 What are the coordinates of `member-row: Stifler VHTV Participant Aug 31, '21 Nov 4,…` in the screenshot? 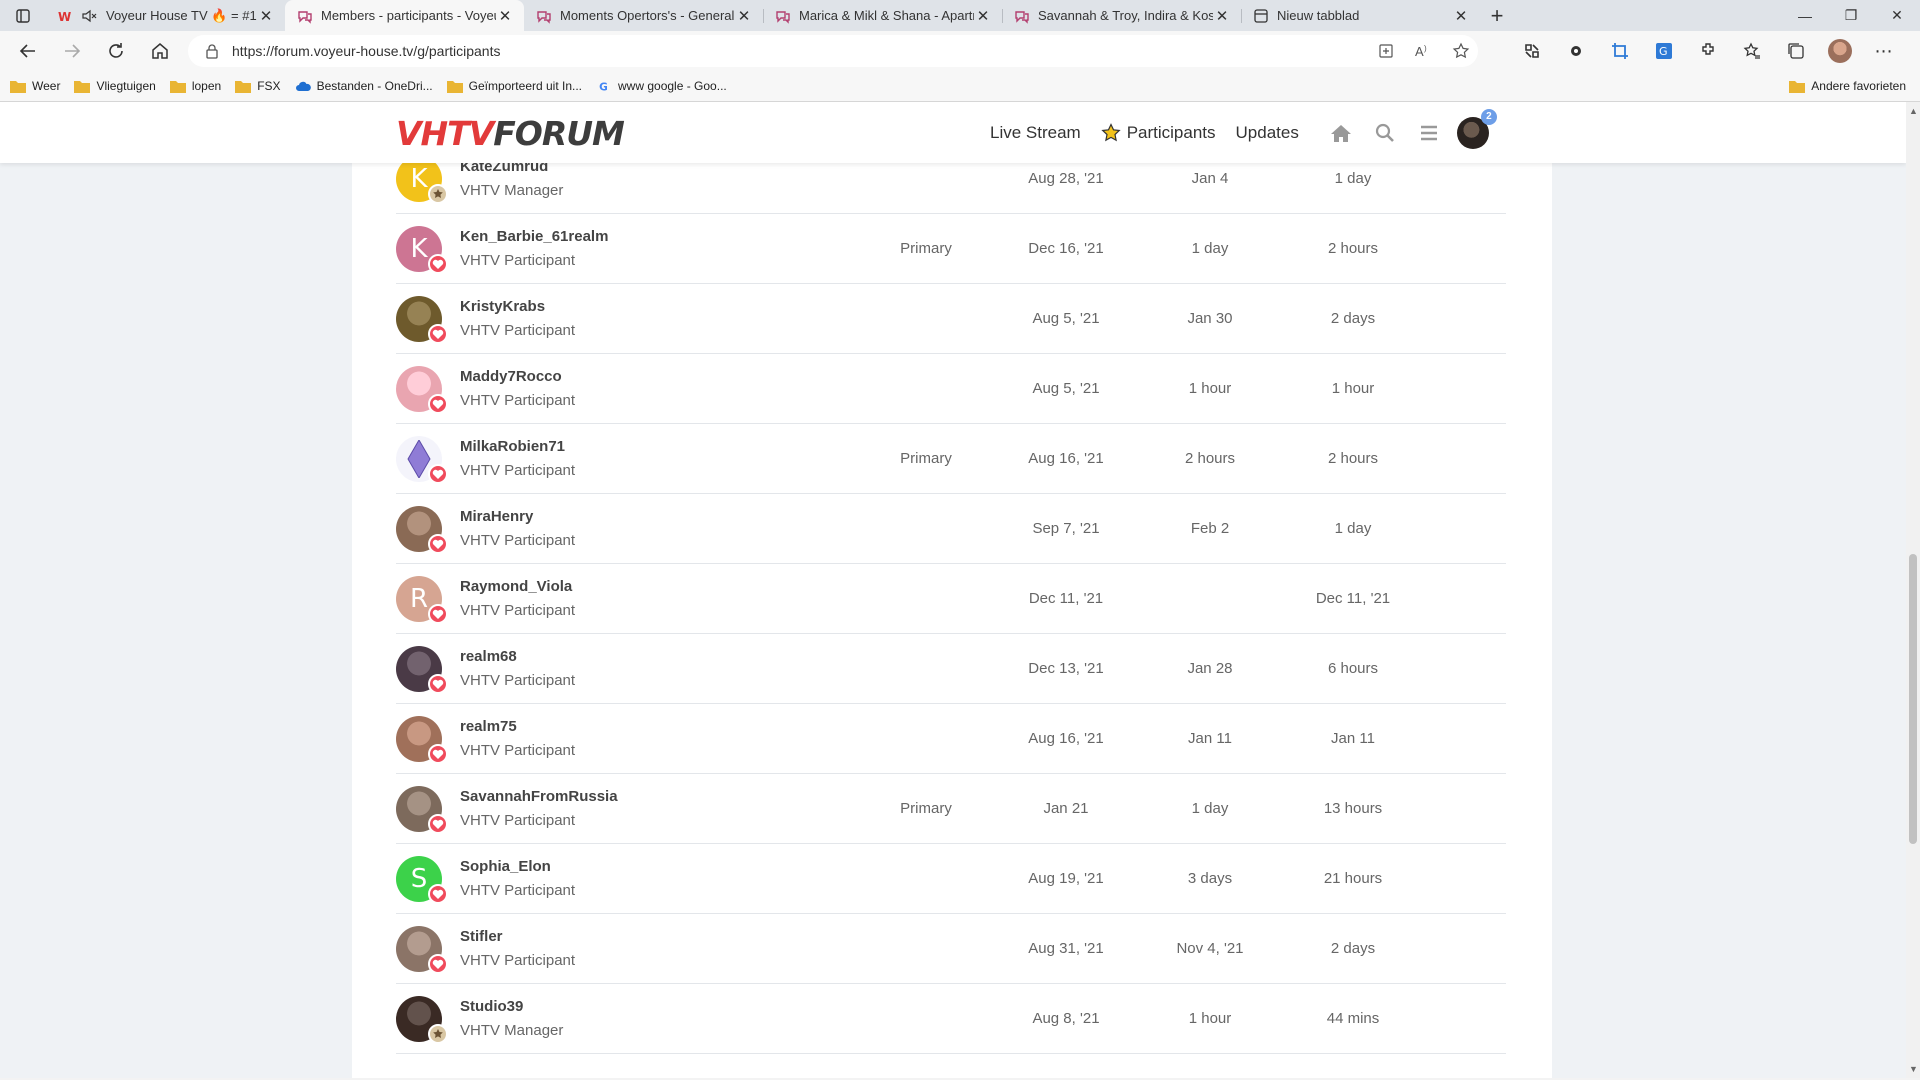 It's located at (951, 949).